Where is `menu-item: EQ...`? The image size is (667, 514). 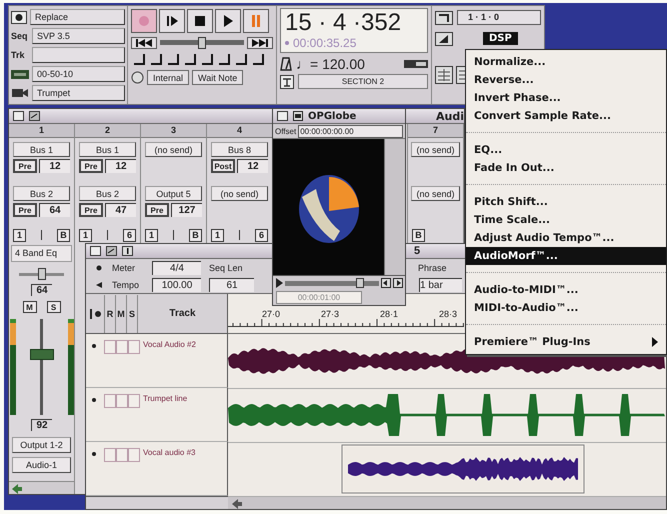
menu-item: EQ... is located at coordinates (566, 150).